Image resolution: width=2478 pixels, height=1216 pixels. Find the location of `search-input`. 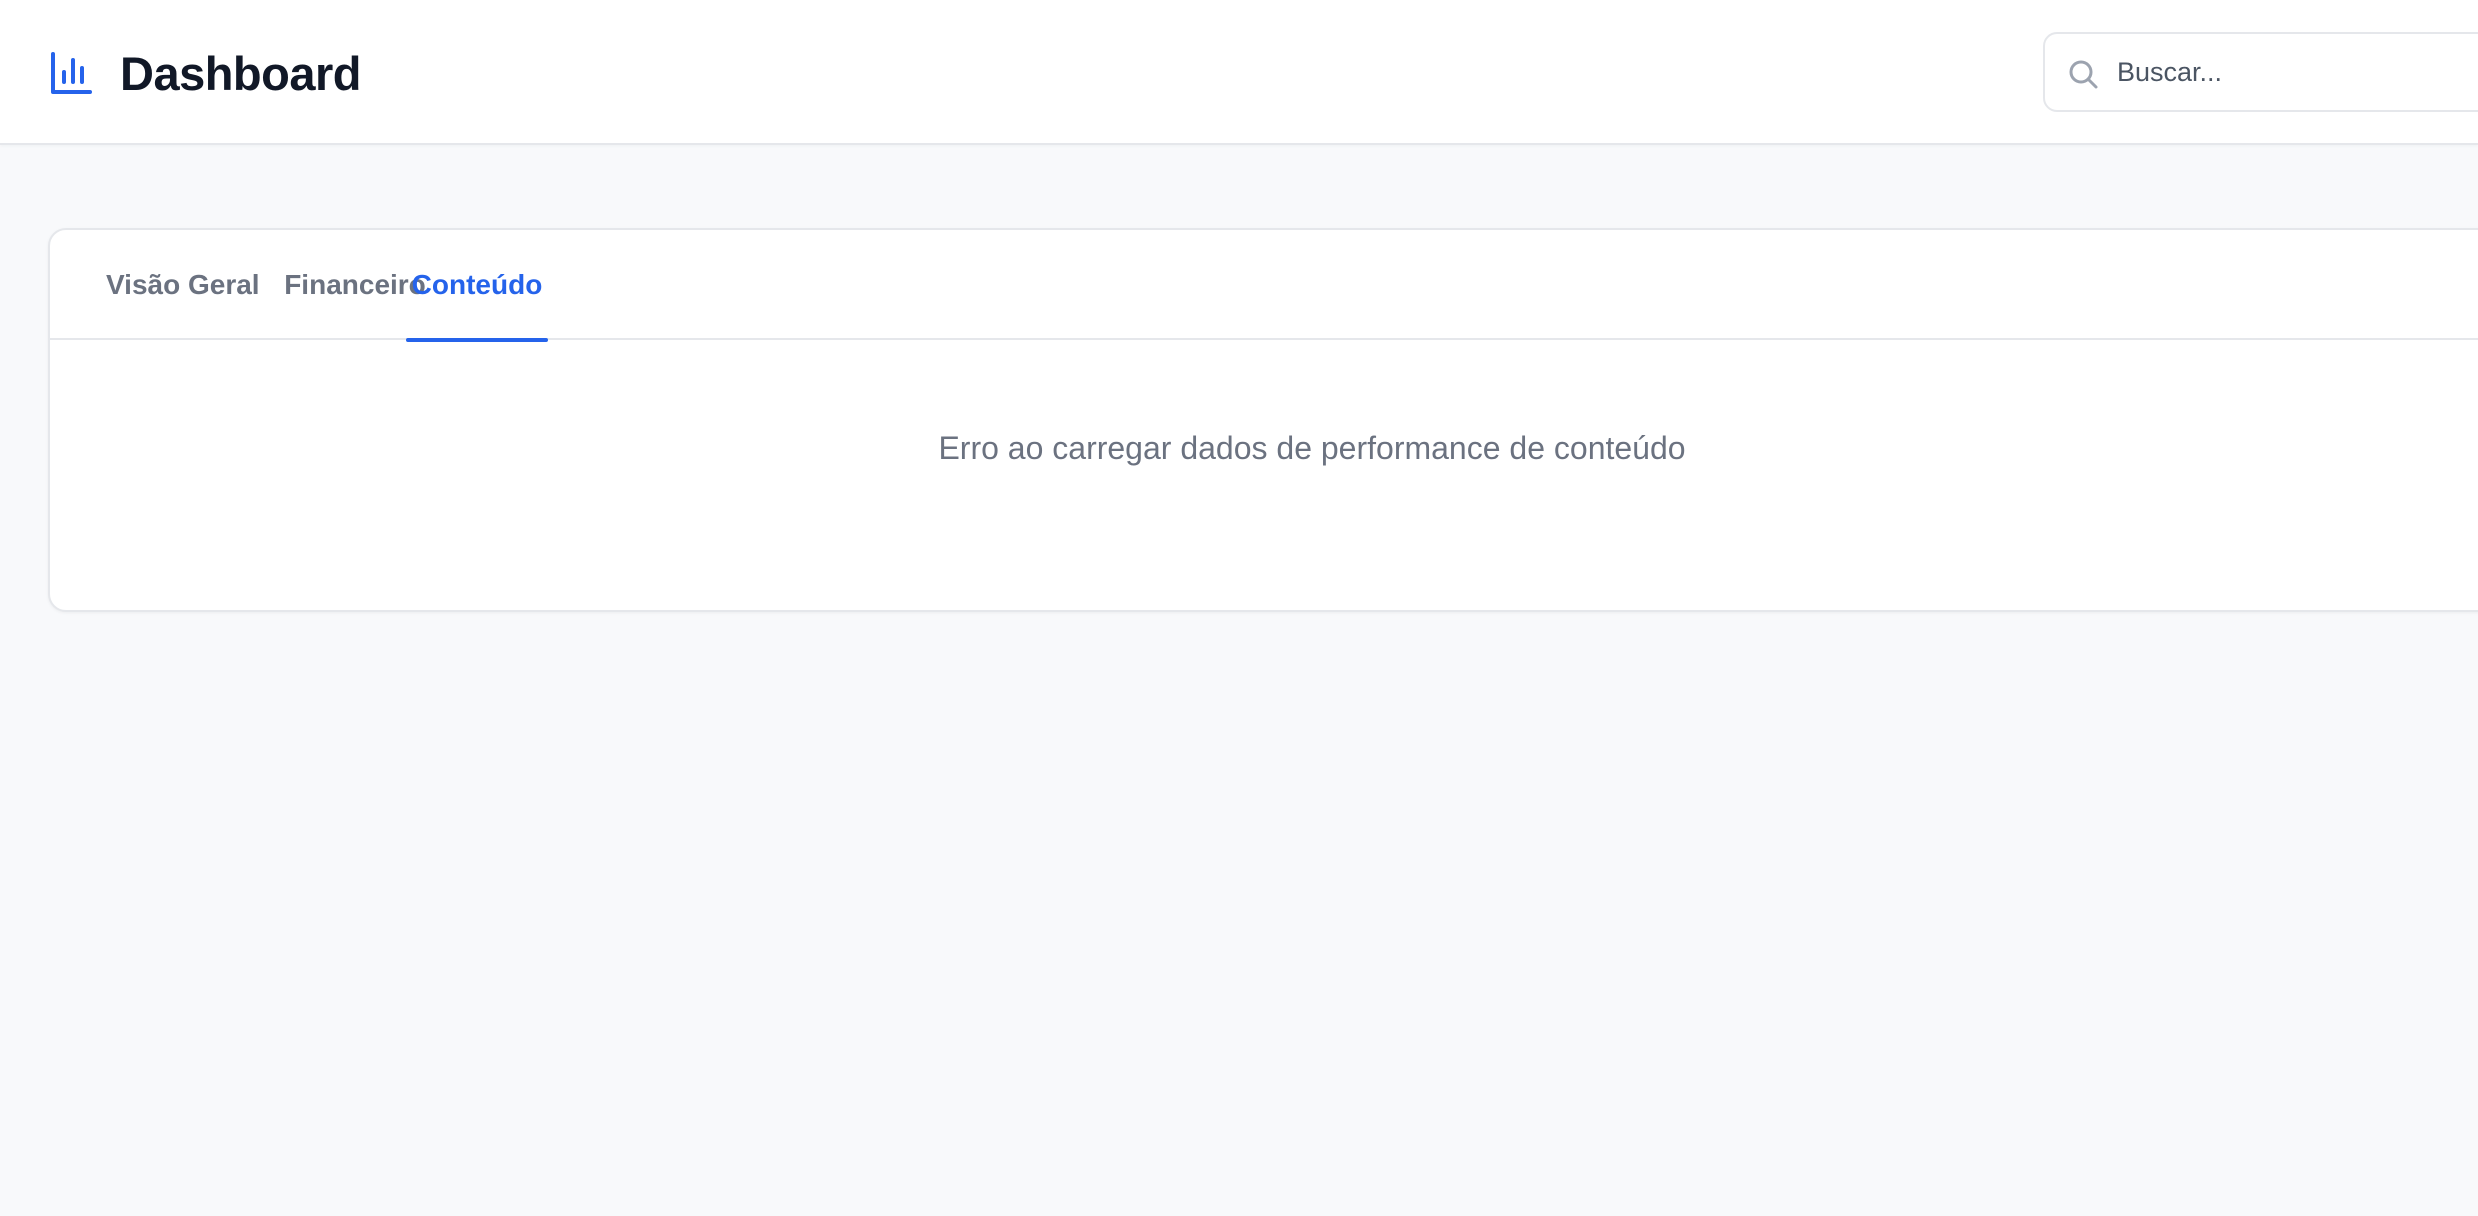

search-input is located at coordinates (2296, 72).